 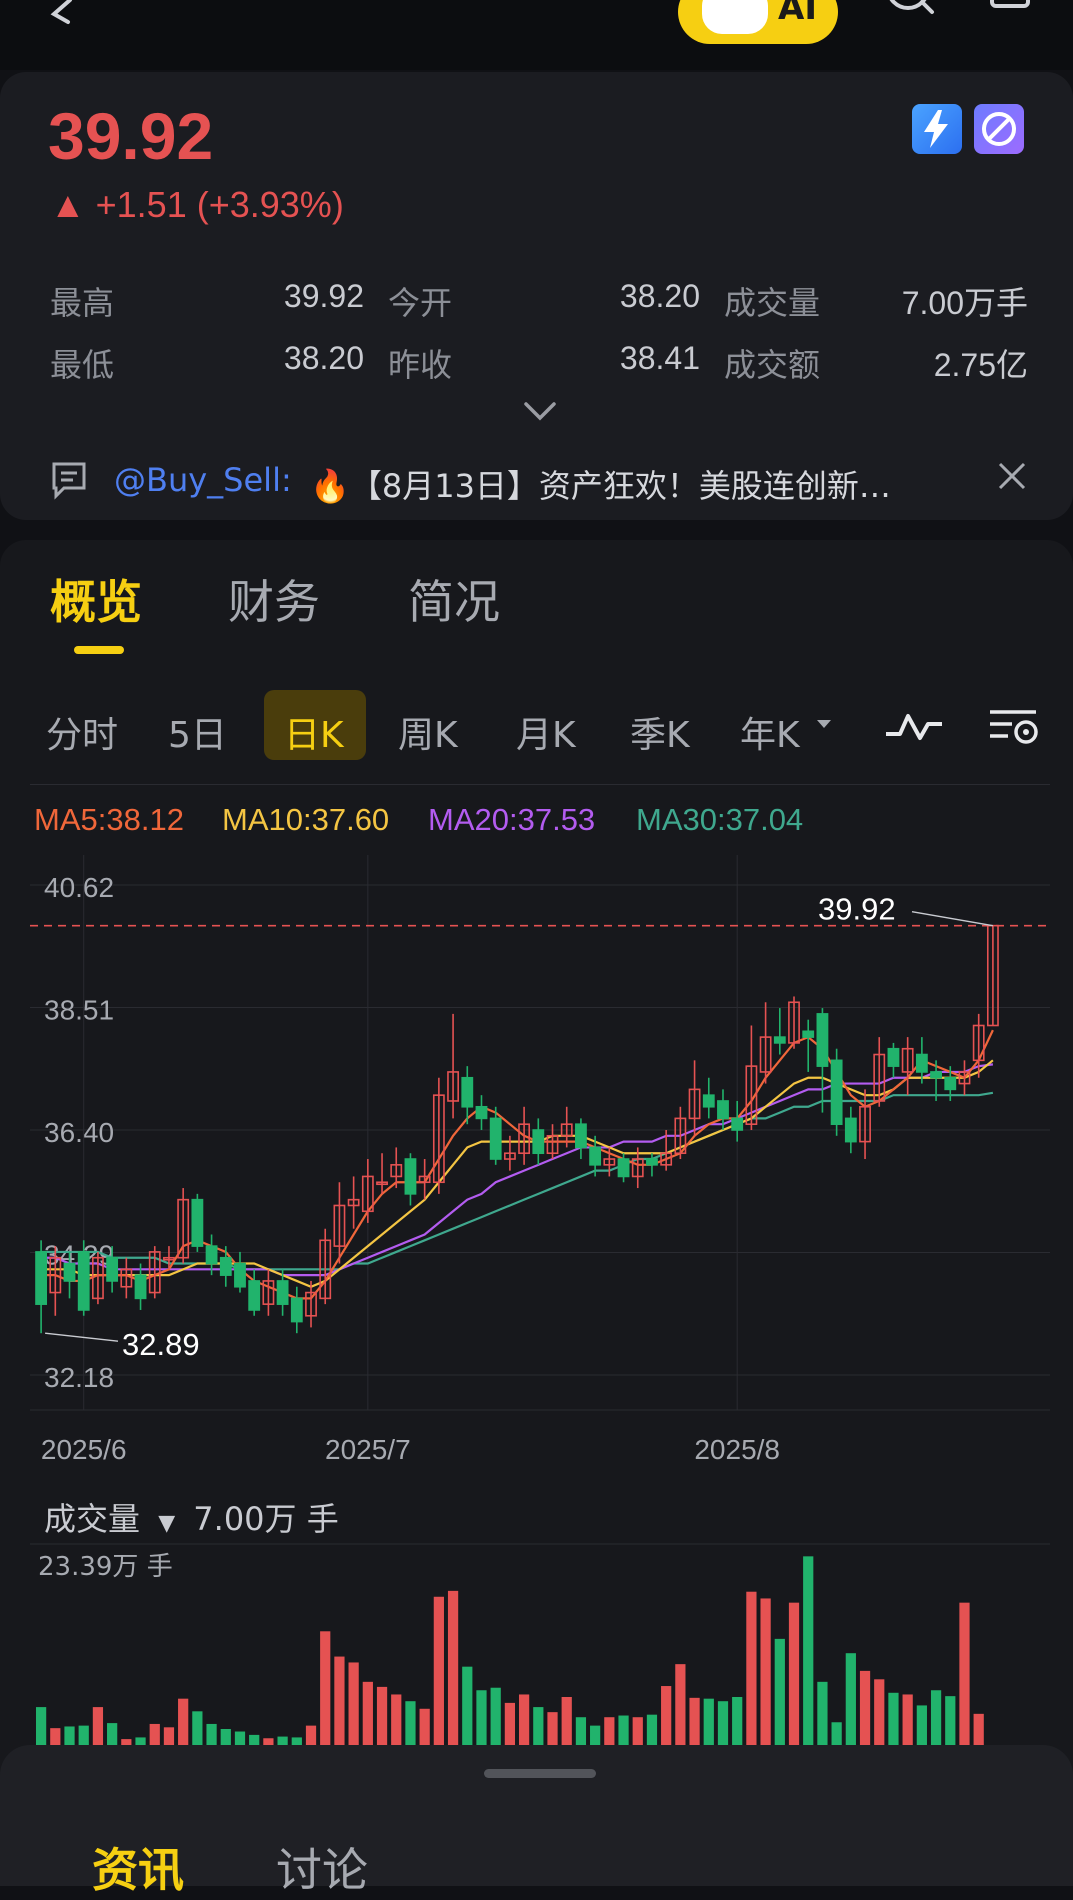 What do you see at coordinates (770, 732) in the screenshot?
I see `period-yearly-k: 年K` at bounding box center [770, 732].